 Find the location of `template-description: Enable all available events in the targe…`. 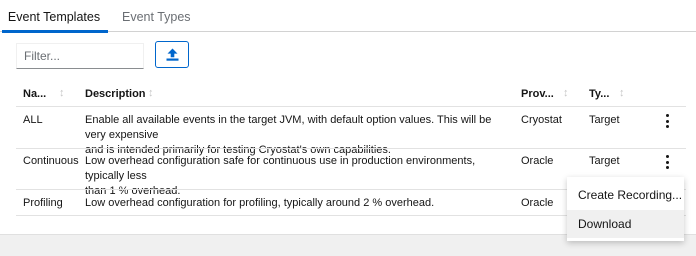

template-description: Enable all available events in the targe… is located at coordinates (300, 135).